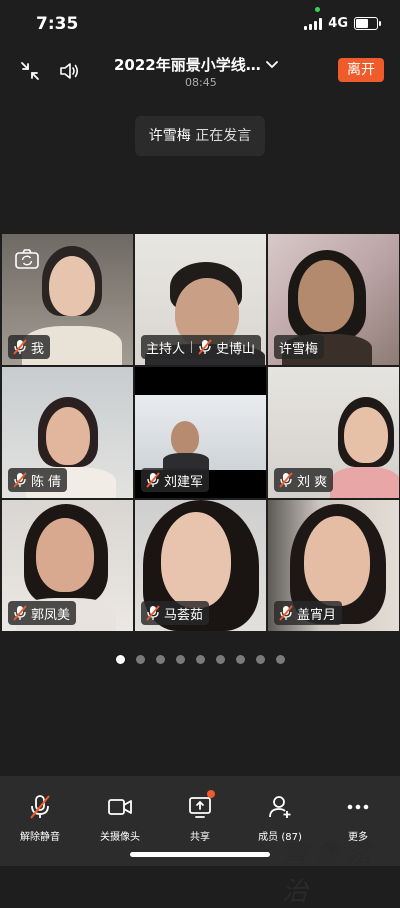 This screenshot has height=908, width=400. I want to click on camera-off-button: 关摄像头, so click(120, 818).